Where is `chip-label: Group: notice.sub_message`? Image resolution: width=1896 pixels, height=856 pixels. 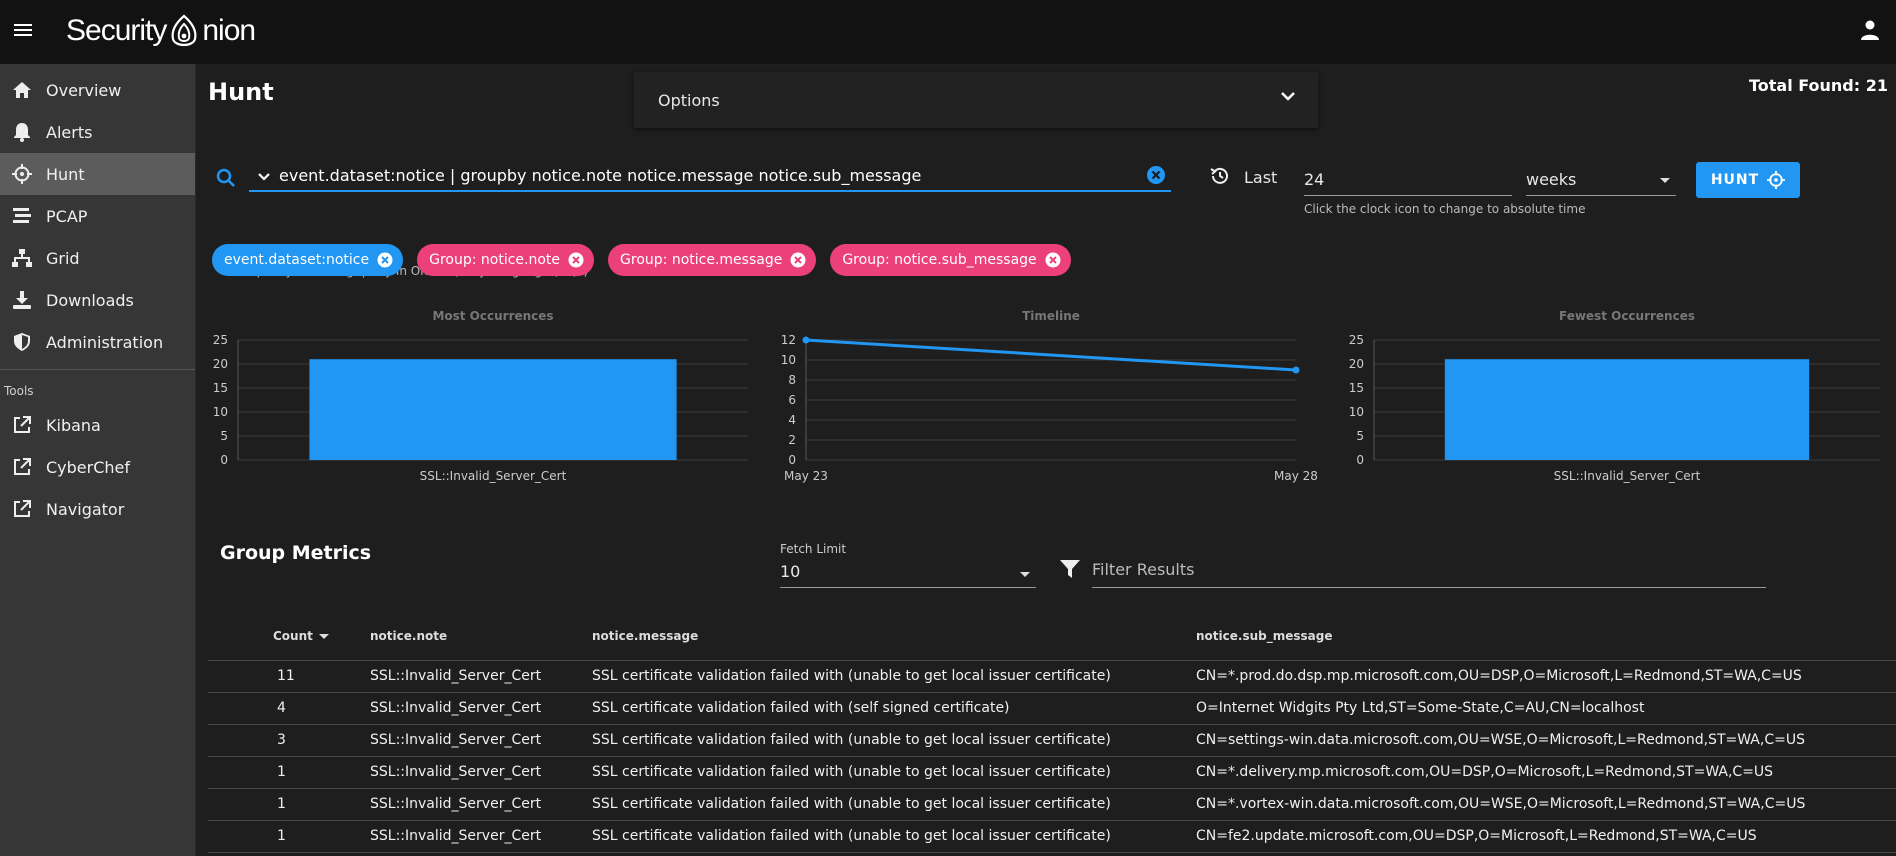
chip-label: Group: notice.sub_message is located at coordinates (939, 260).